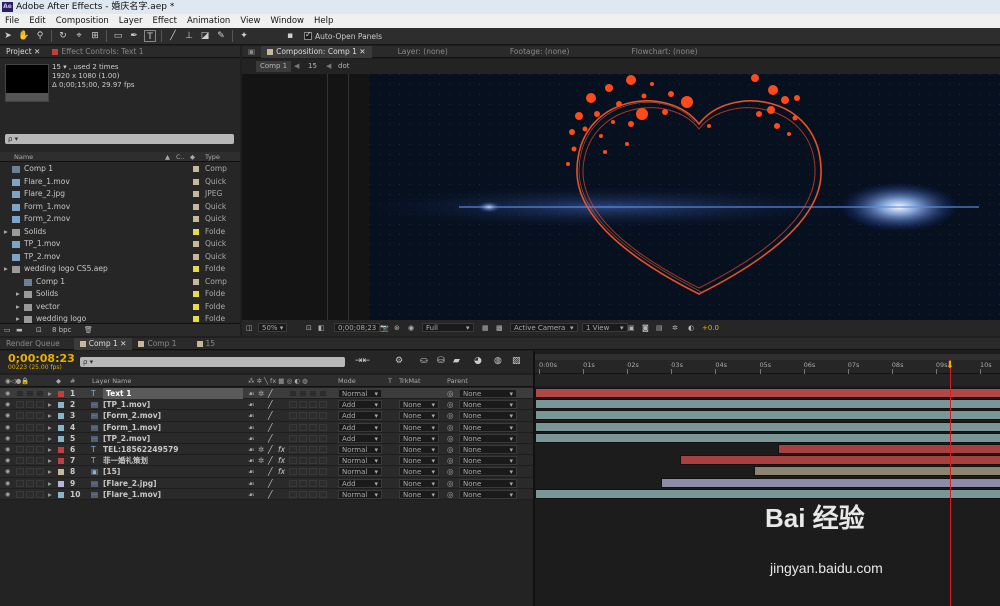 Image resolution: width=1000 pixels, height=606 pixels. Describe the element at coordinates (251, 52) in the screenshot. I see `lock-icon: ▣` at that location.